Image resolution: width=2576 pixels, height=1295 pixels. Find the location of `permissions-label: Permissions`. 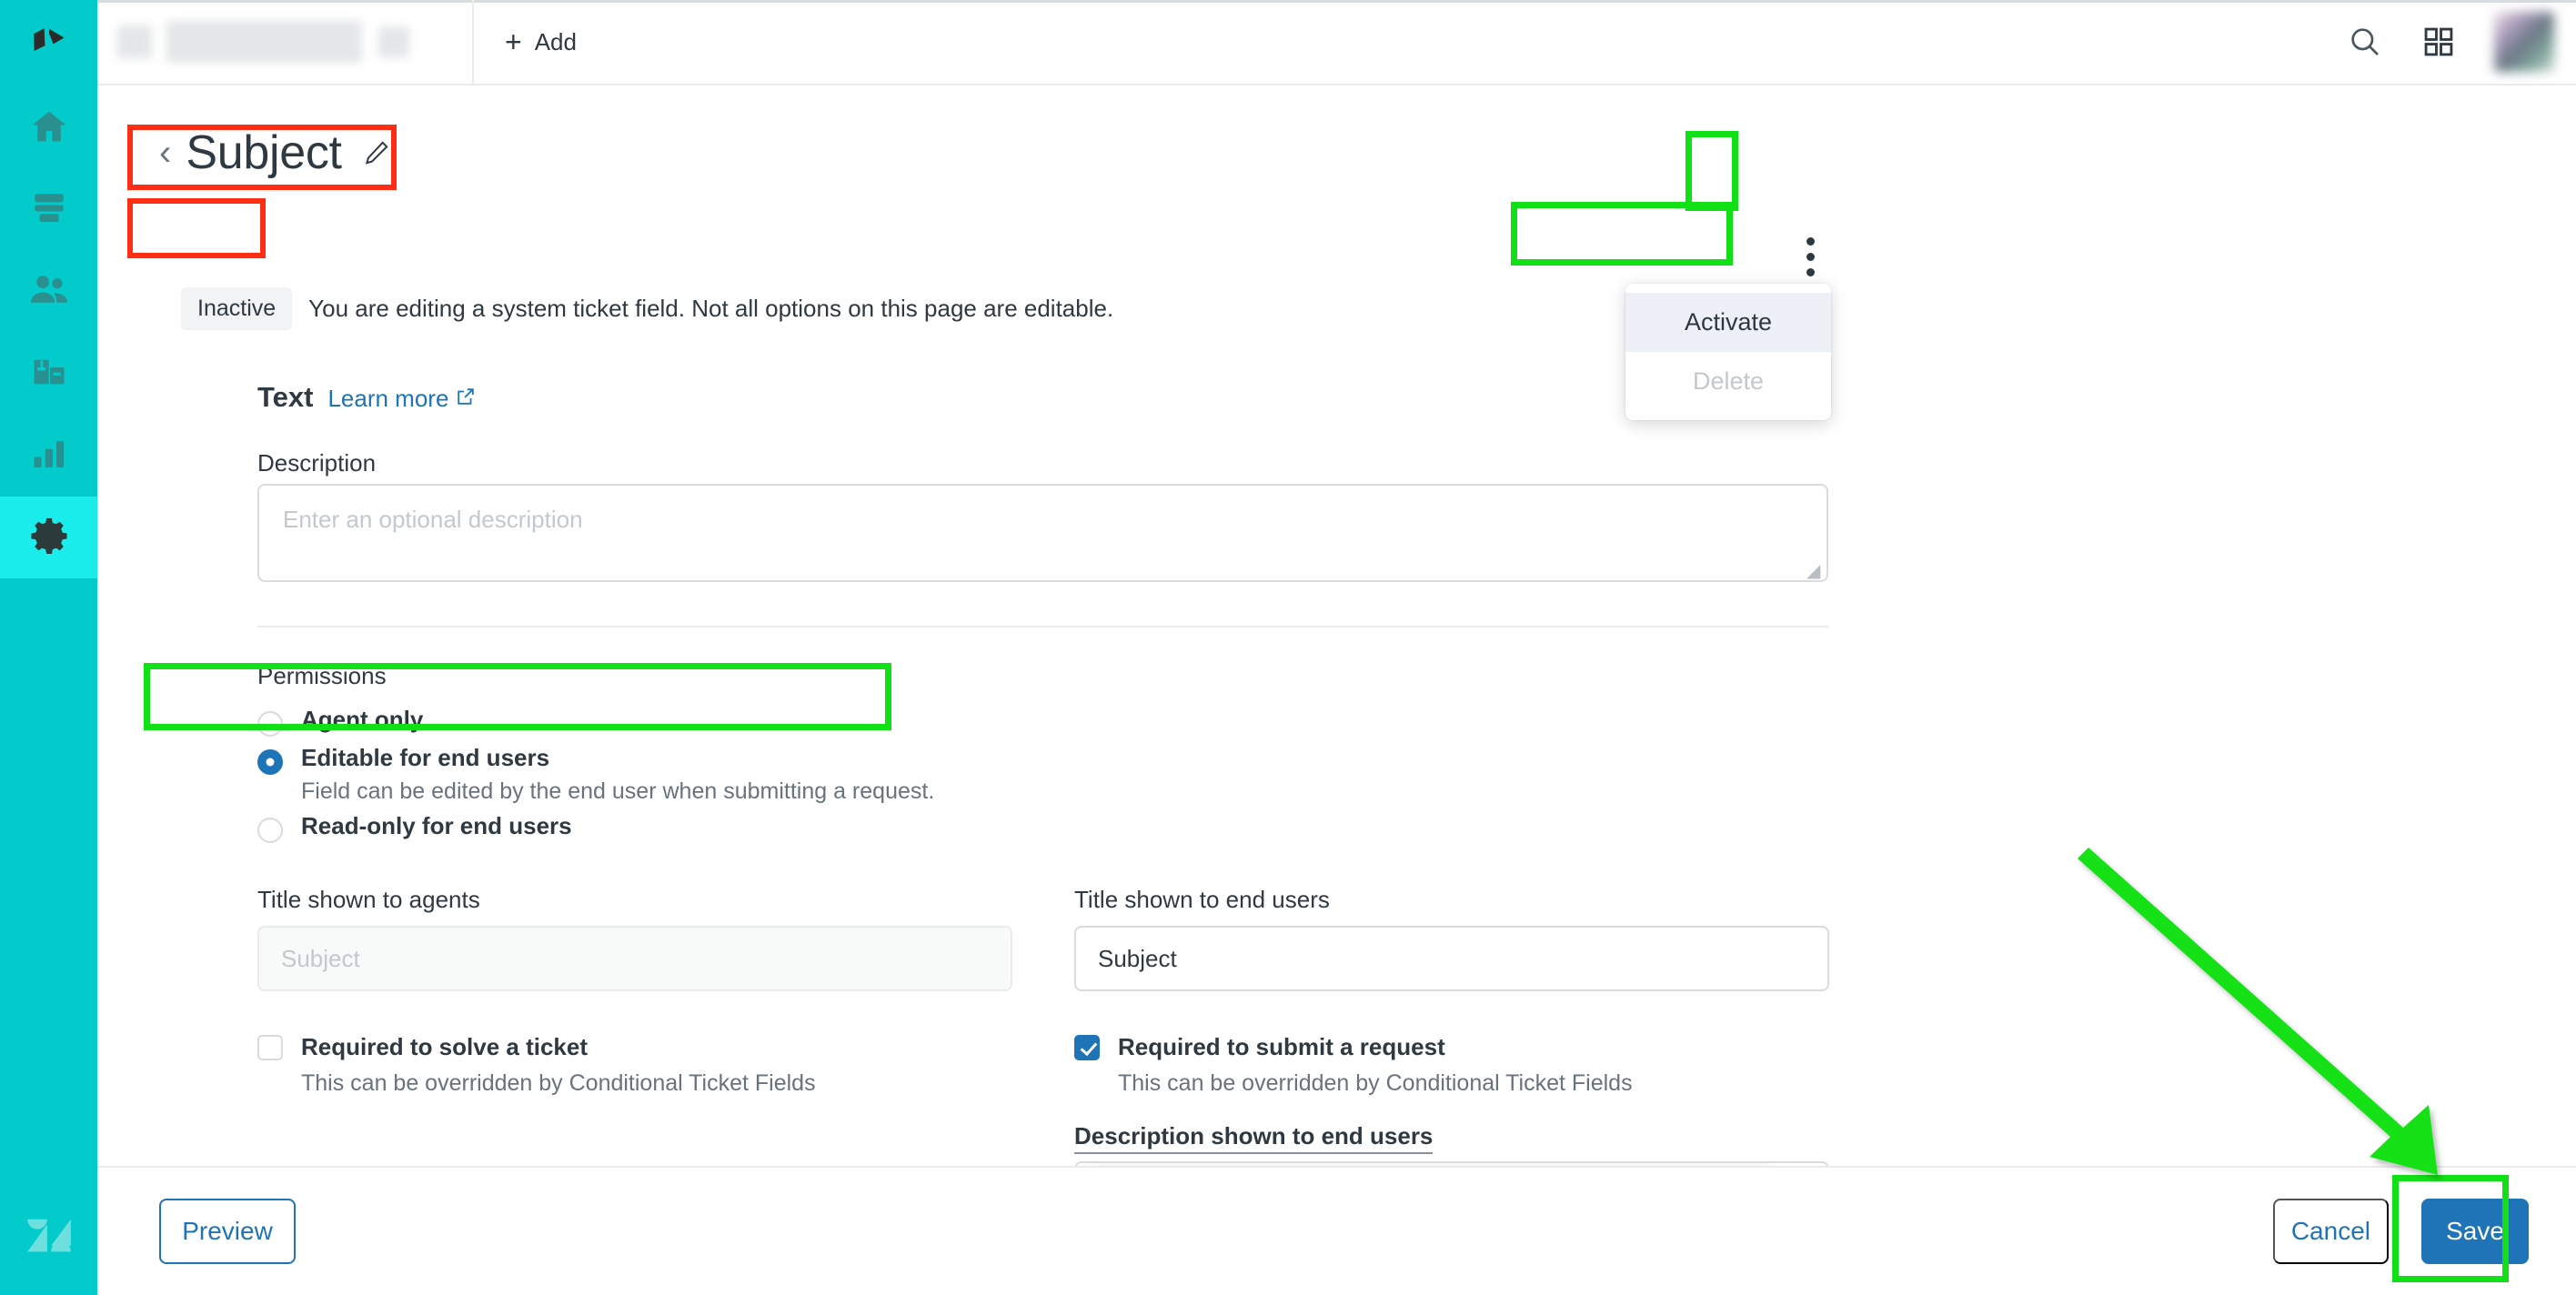

permissions-label: Permissions is located at coordinates (322, 675).